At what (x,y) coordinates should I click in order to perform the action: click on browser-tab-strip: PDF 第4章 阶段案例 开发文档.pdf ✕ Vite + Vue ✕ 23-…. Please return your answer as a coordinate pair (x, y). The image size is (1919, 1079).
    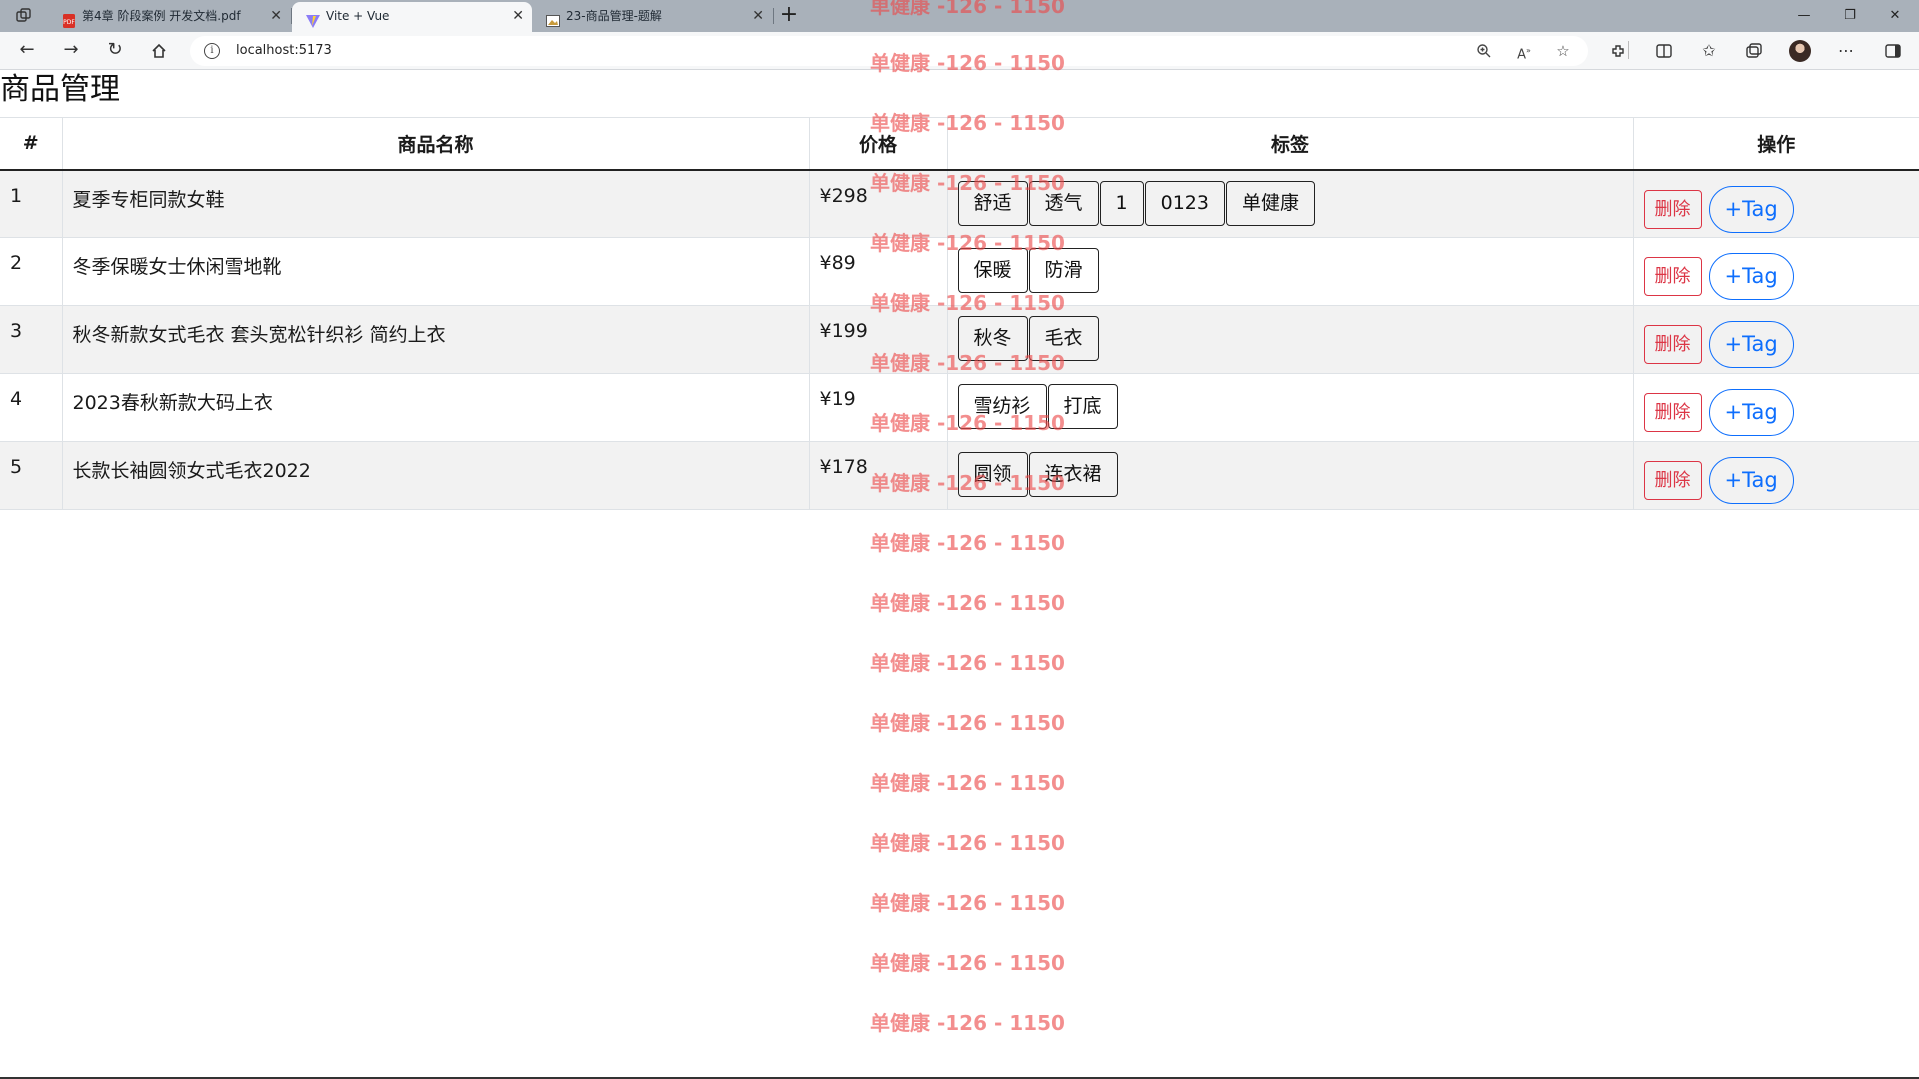
    Looking at the image, I should click on (959, 16).